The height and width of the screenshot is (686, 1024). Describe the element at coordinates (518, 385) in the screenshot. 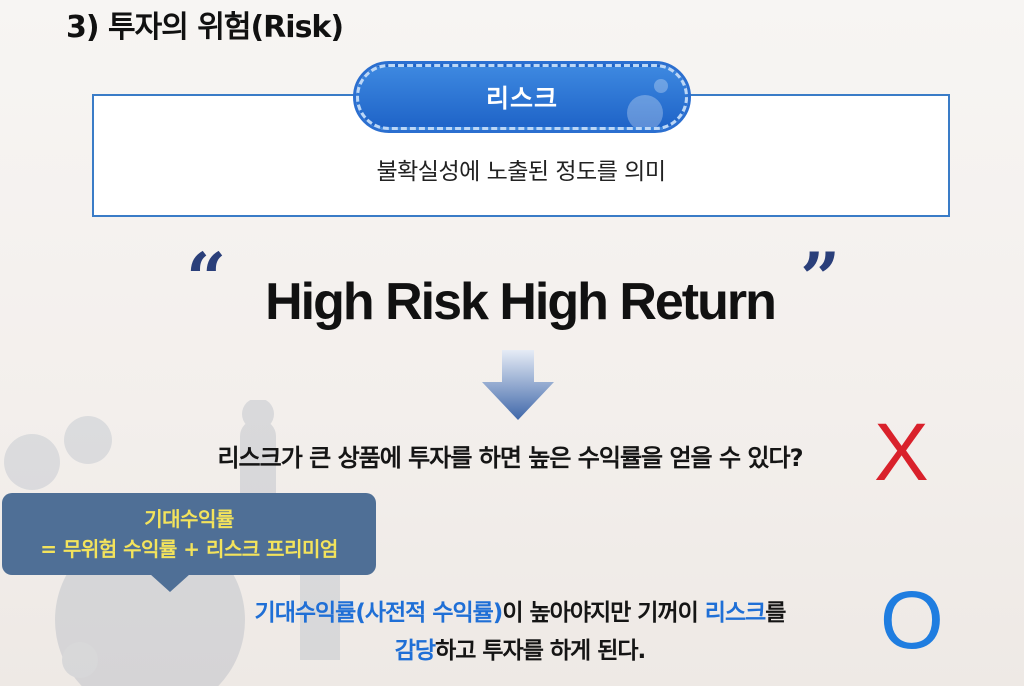

I see `down-arrow-icon` at that location.